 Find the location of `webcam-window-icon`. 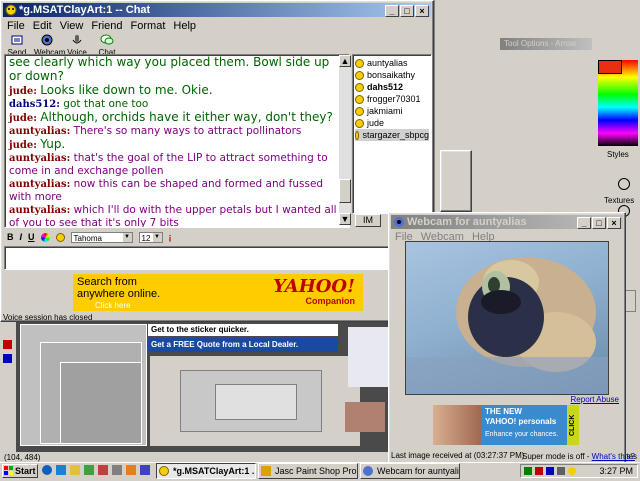

webcam-window-icon is located at coordinates (399, 222).